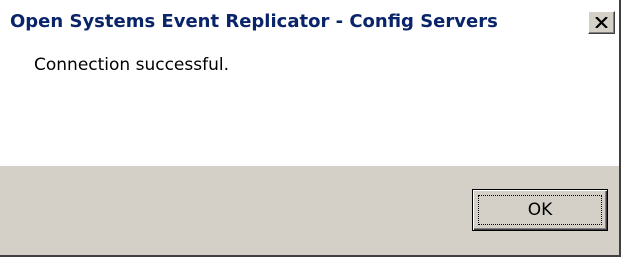 This screenshot has height=257, width=621. I want to click on ok-button-label: OK, so click(540, 210).